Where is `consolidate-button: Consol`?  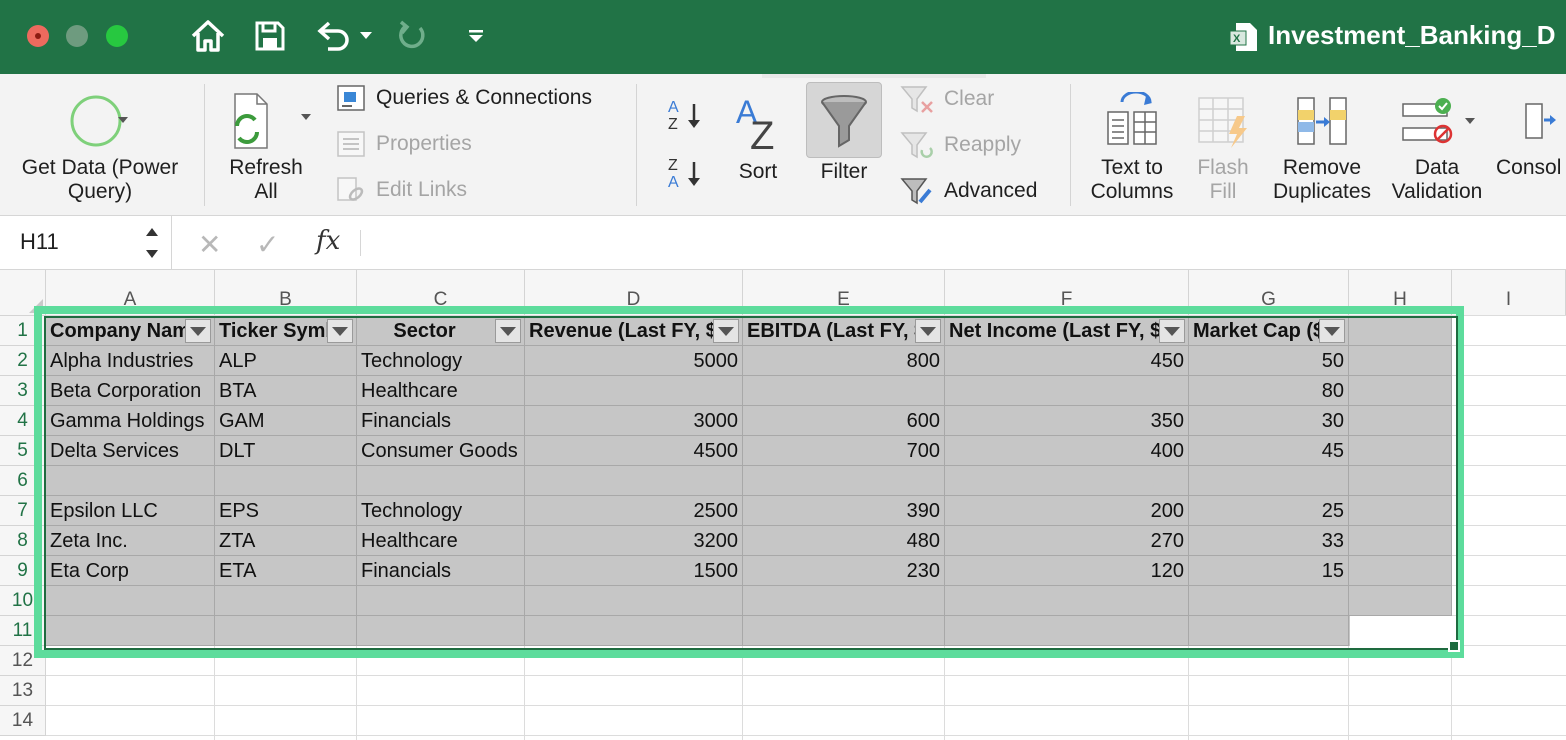
consolidate-button: Consol is located at coordinates (1531, 135).